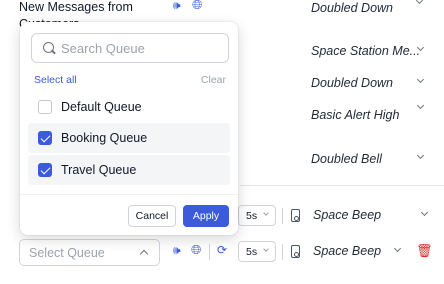 The height and width of the screenshot is (284, 444). I want to click on clear-link: Clear, so click(213, 80).